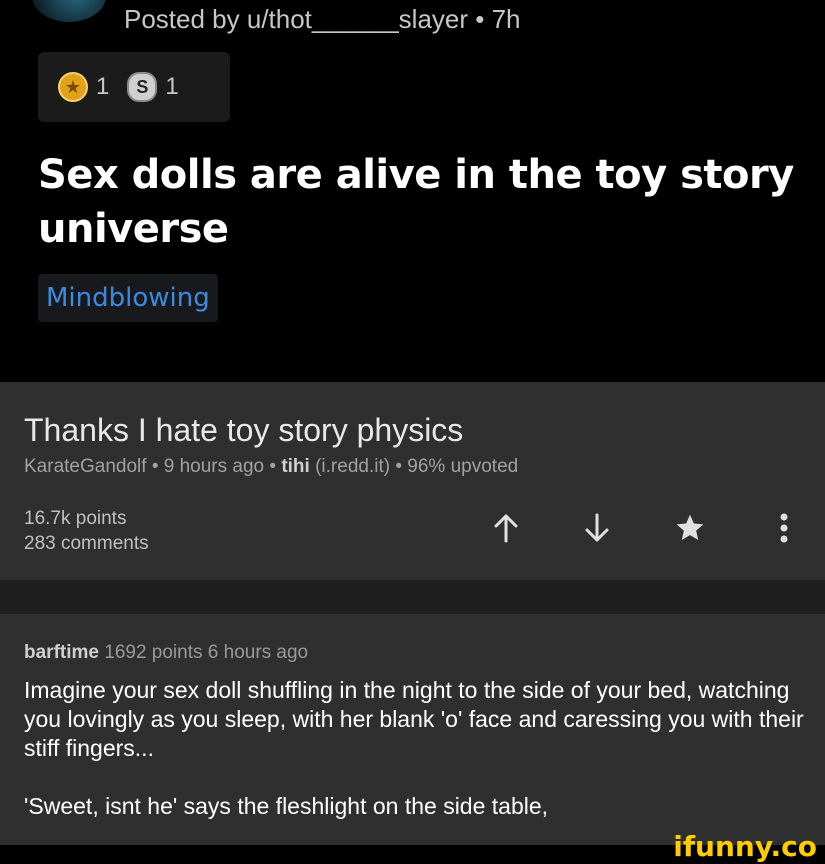 The width and height of the screenshot is (825, 864). What do you see at coordinates (412, 597) in the screenshot?
I see `section-divider` at bounding box center [412, 597].